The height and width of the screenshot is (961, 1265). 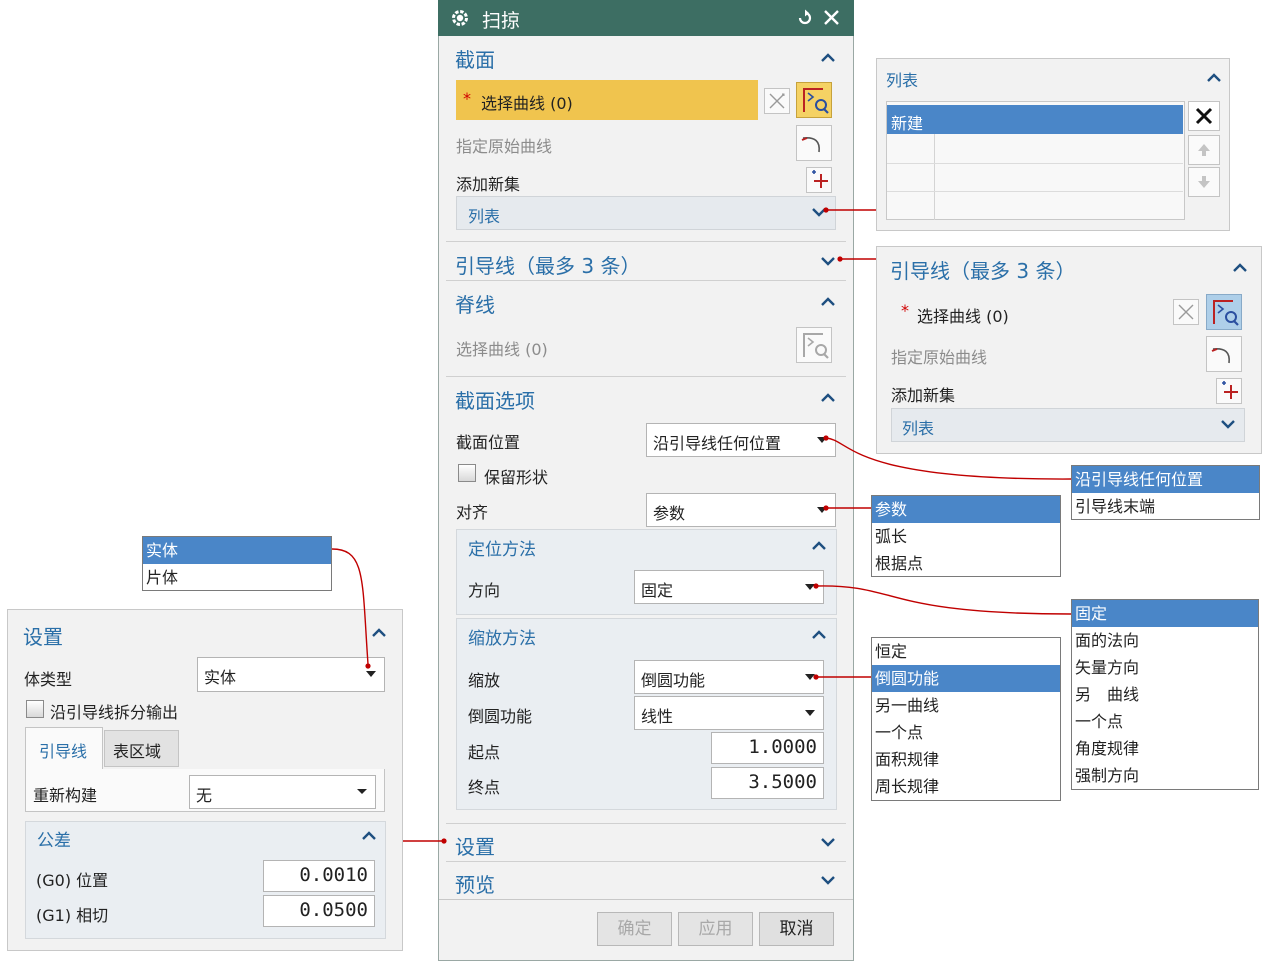 What do you see at coordinates (948, 458) in the screenshot?
I see `connector-position` at bounding box center [948, 458].